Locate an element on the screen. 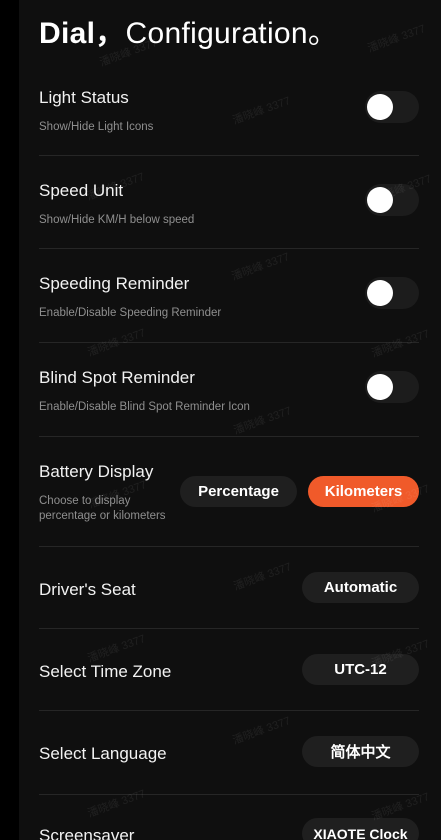 This screenshot has height=840, width=441. time-zone-select: UTC-12 is located at coordinates (360, 669).